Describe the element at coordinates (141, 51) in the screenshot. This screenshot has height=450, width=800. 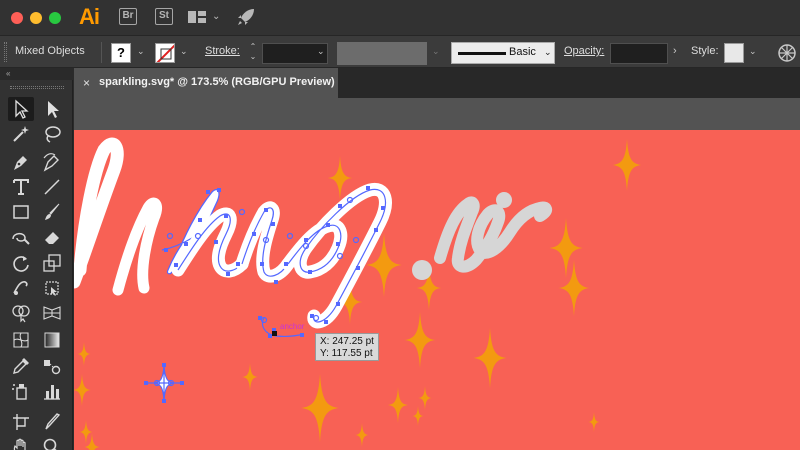
I see `fill-chevron-down-icon: ⌄` at that location.